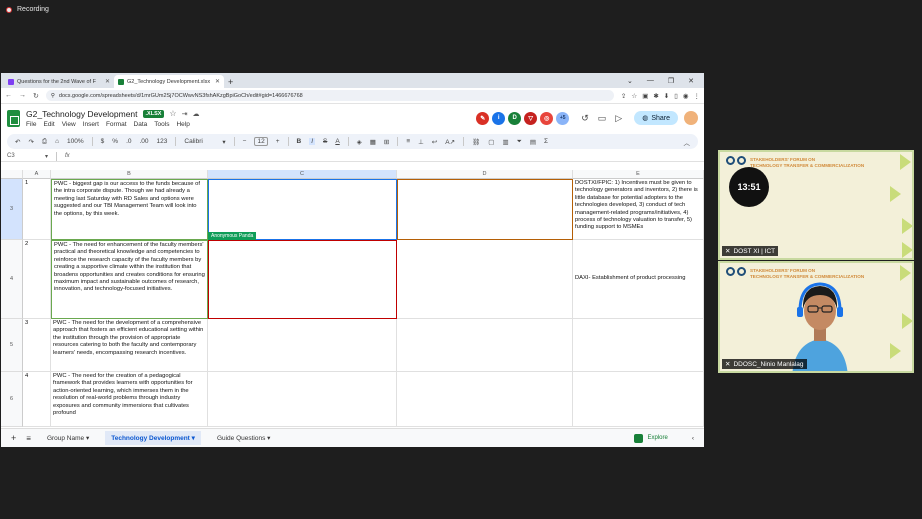  Describe the element at coordinates (630, 81) in the screenshot. I see `chevron-down-icon: ⌄` at that location.